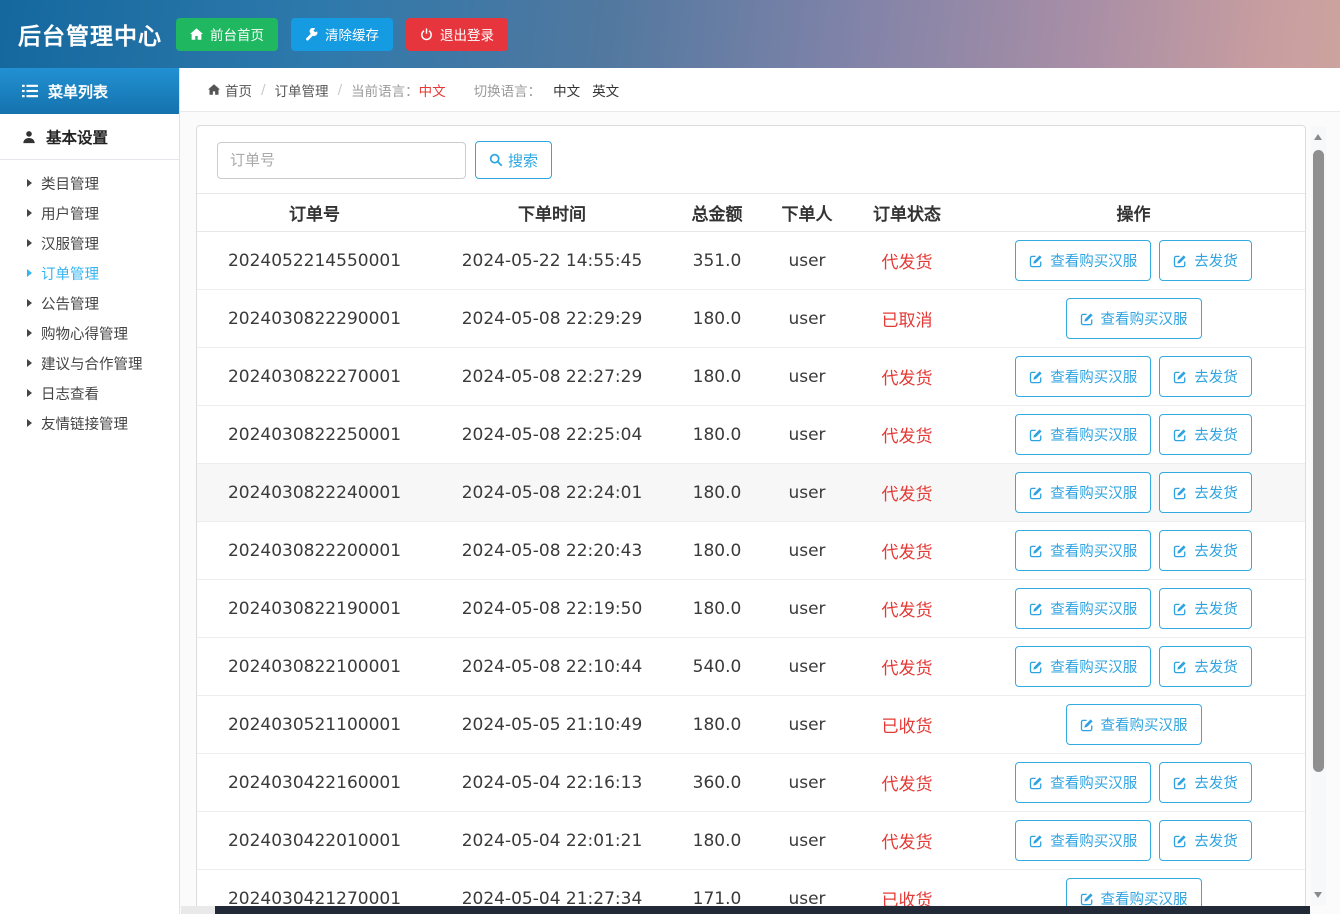 The width and height of the screenshot is (1340, 914). Describe the element at coordinates (1318, 461) in the screenshot. I see `vertical-scrollbar-thumb` at that location.